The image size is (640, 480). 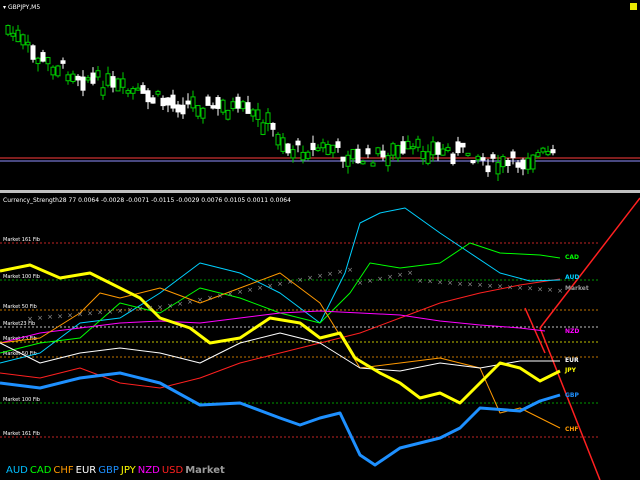 What do you see at coordinates (633, 6) in the screenshot?
I see `auto-scroll-marker-icon` at bounding box center [633, 6].